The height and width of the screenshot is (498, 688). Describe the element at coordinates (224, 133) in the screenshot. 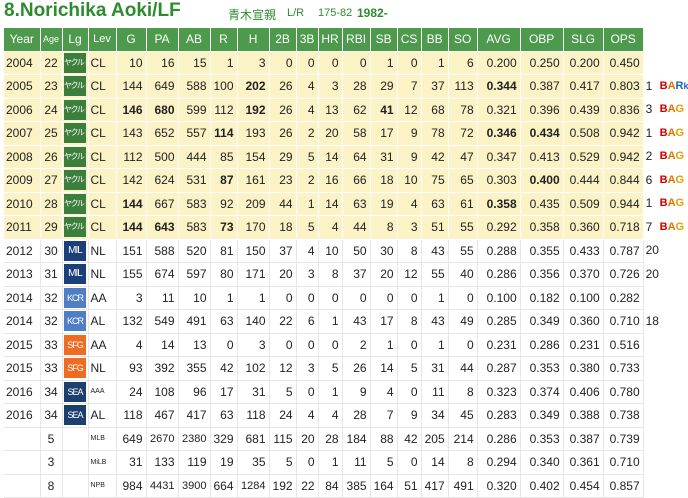

I see `cell-stat: 114` at that location.